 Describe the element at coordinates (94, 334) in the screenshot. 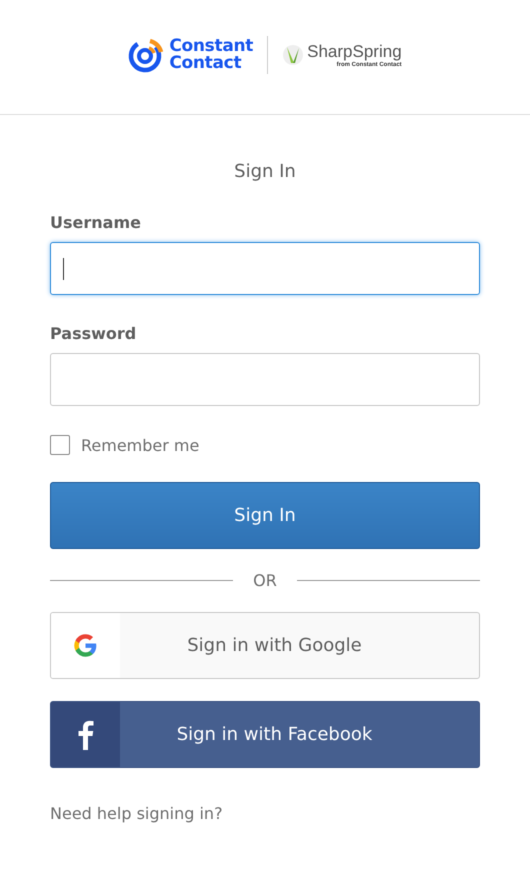

I see `field-label: Password` at that location.